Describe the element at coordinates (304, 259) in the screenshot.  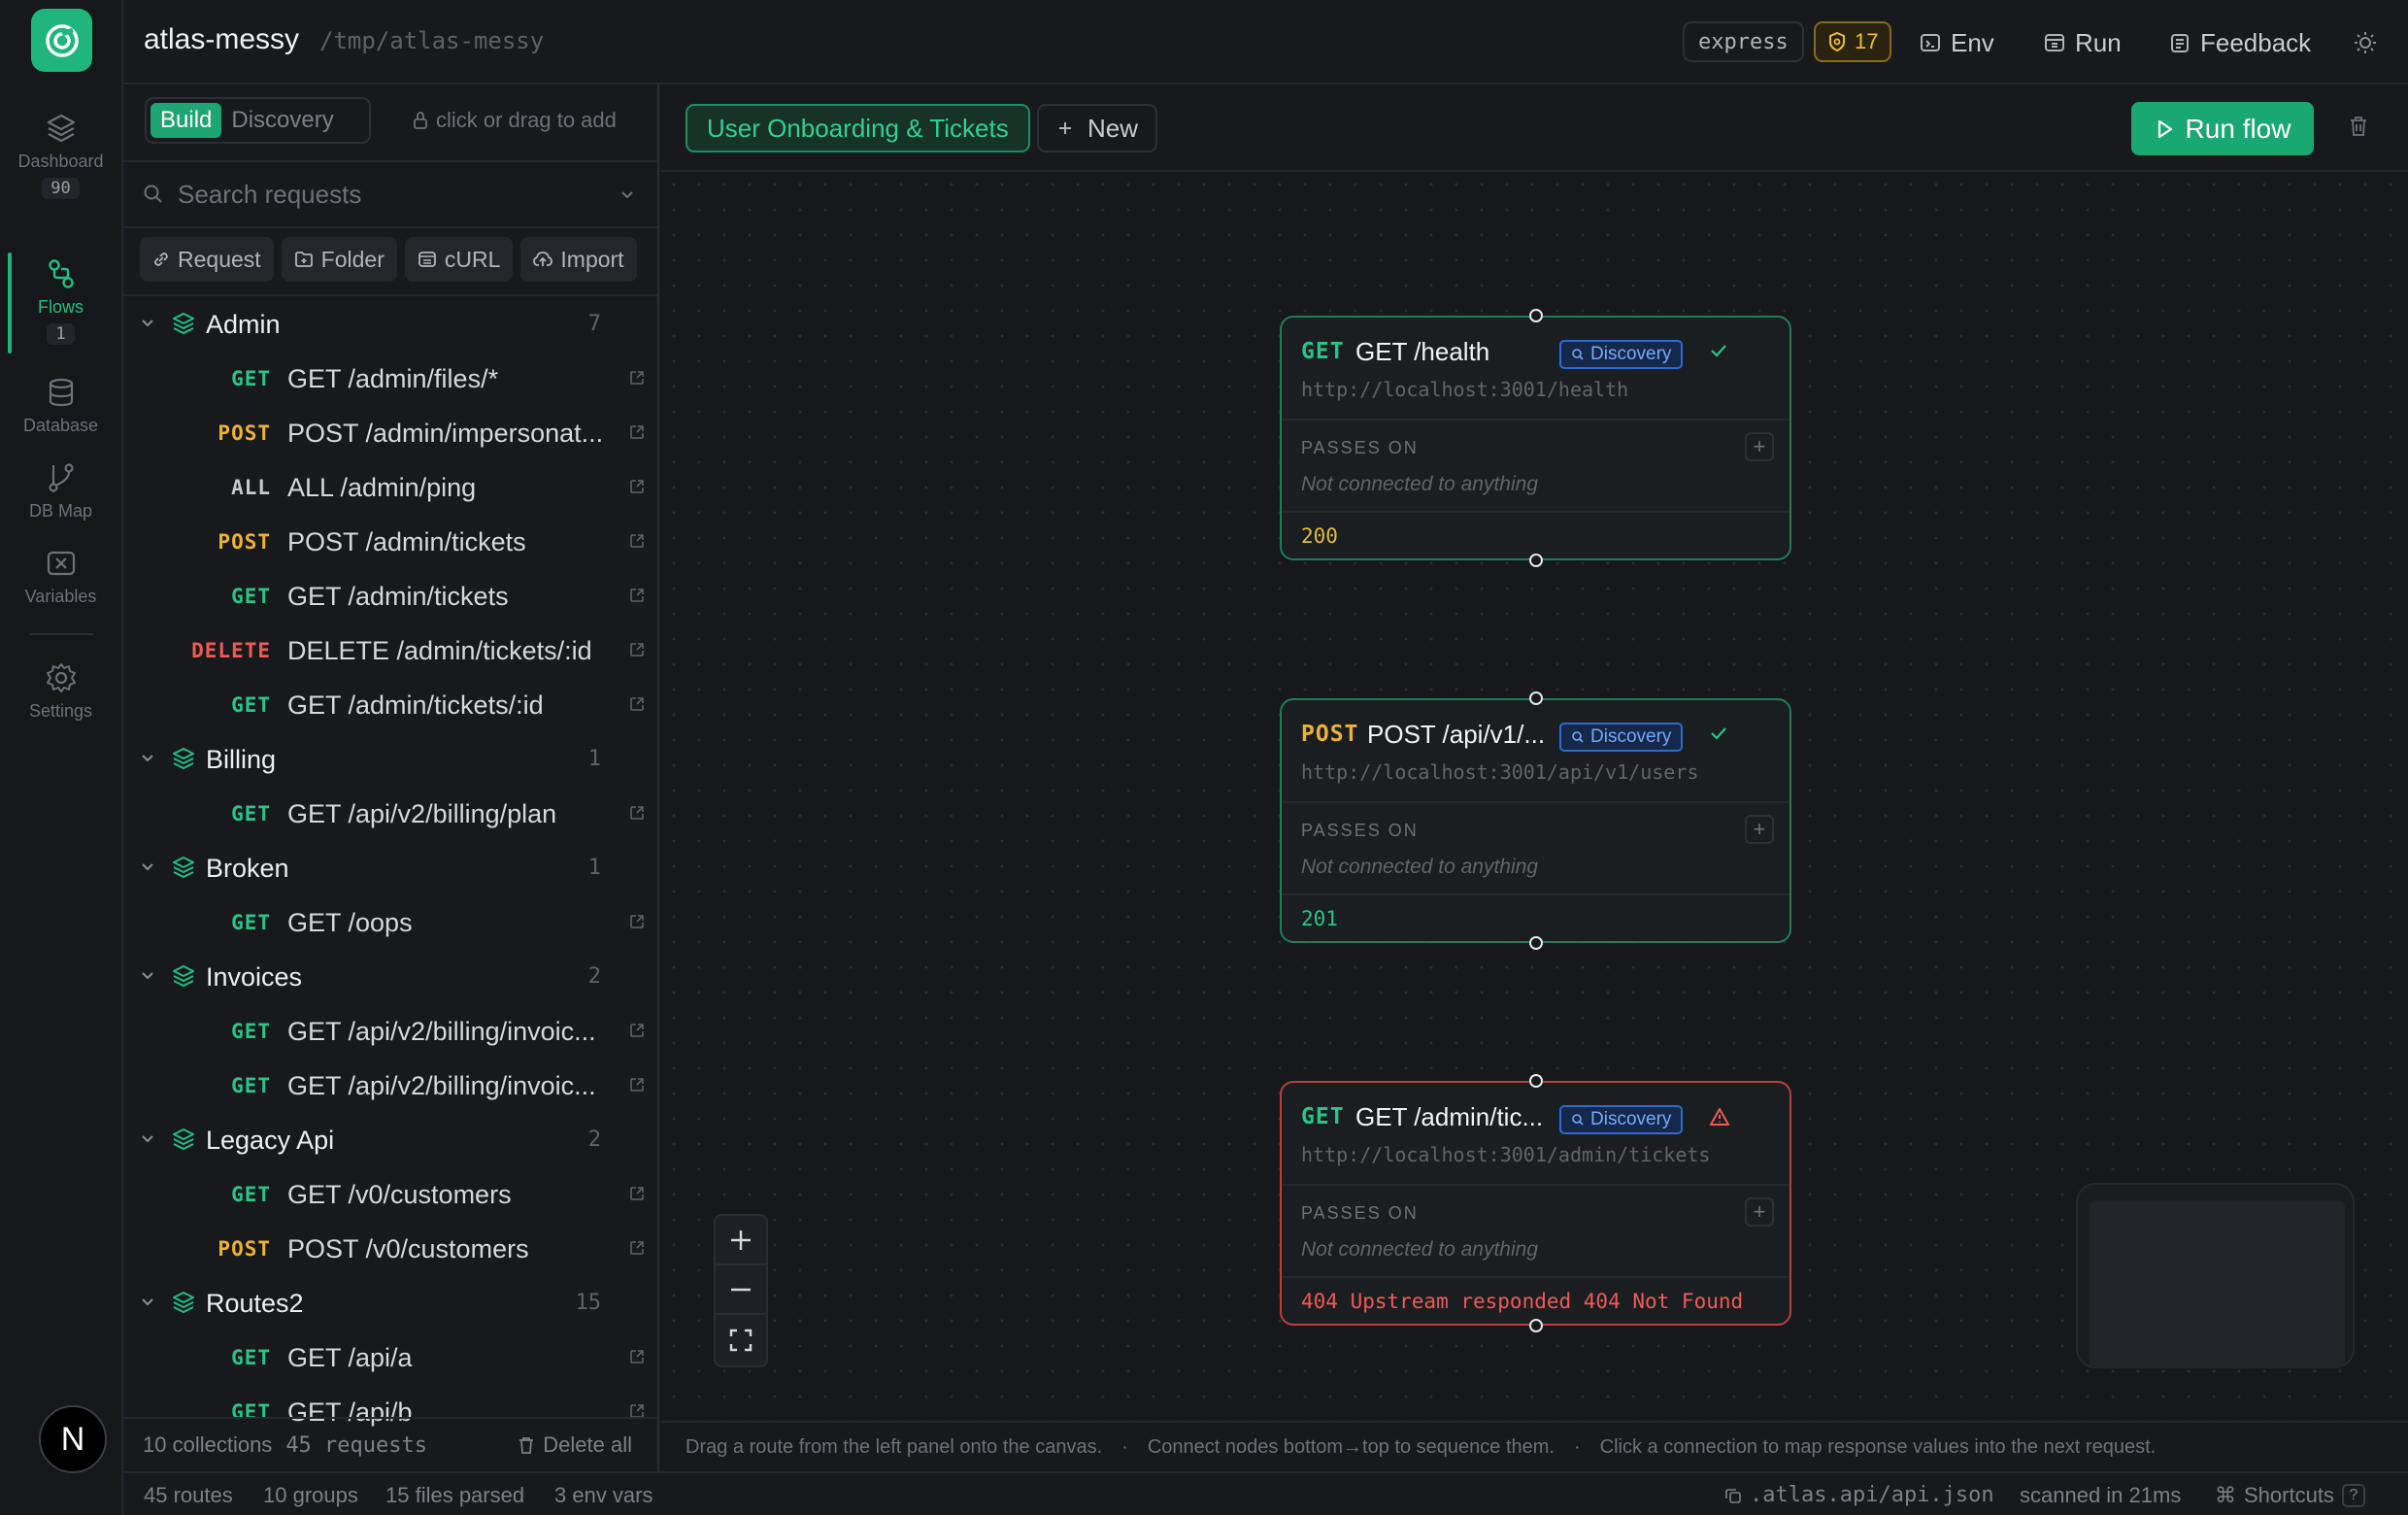
I see `folder-plus-icon` at that location.